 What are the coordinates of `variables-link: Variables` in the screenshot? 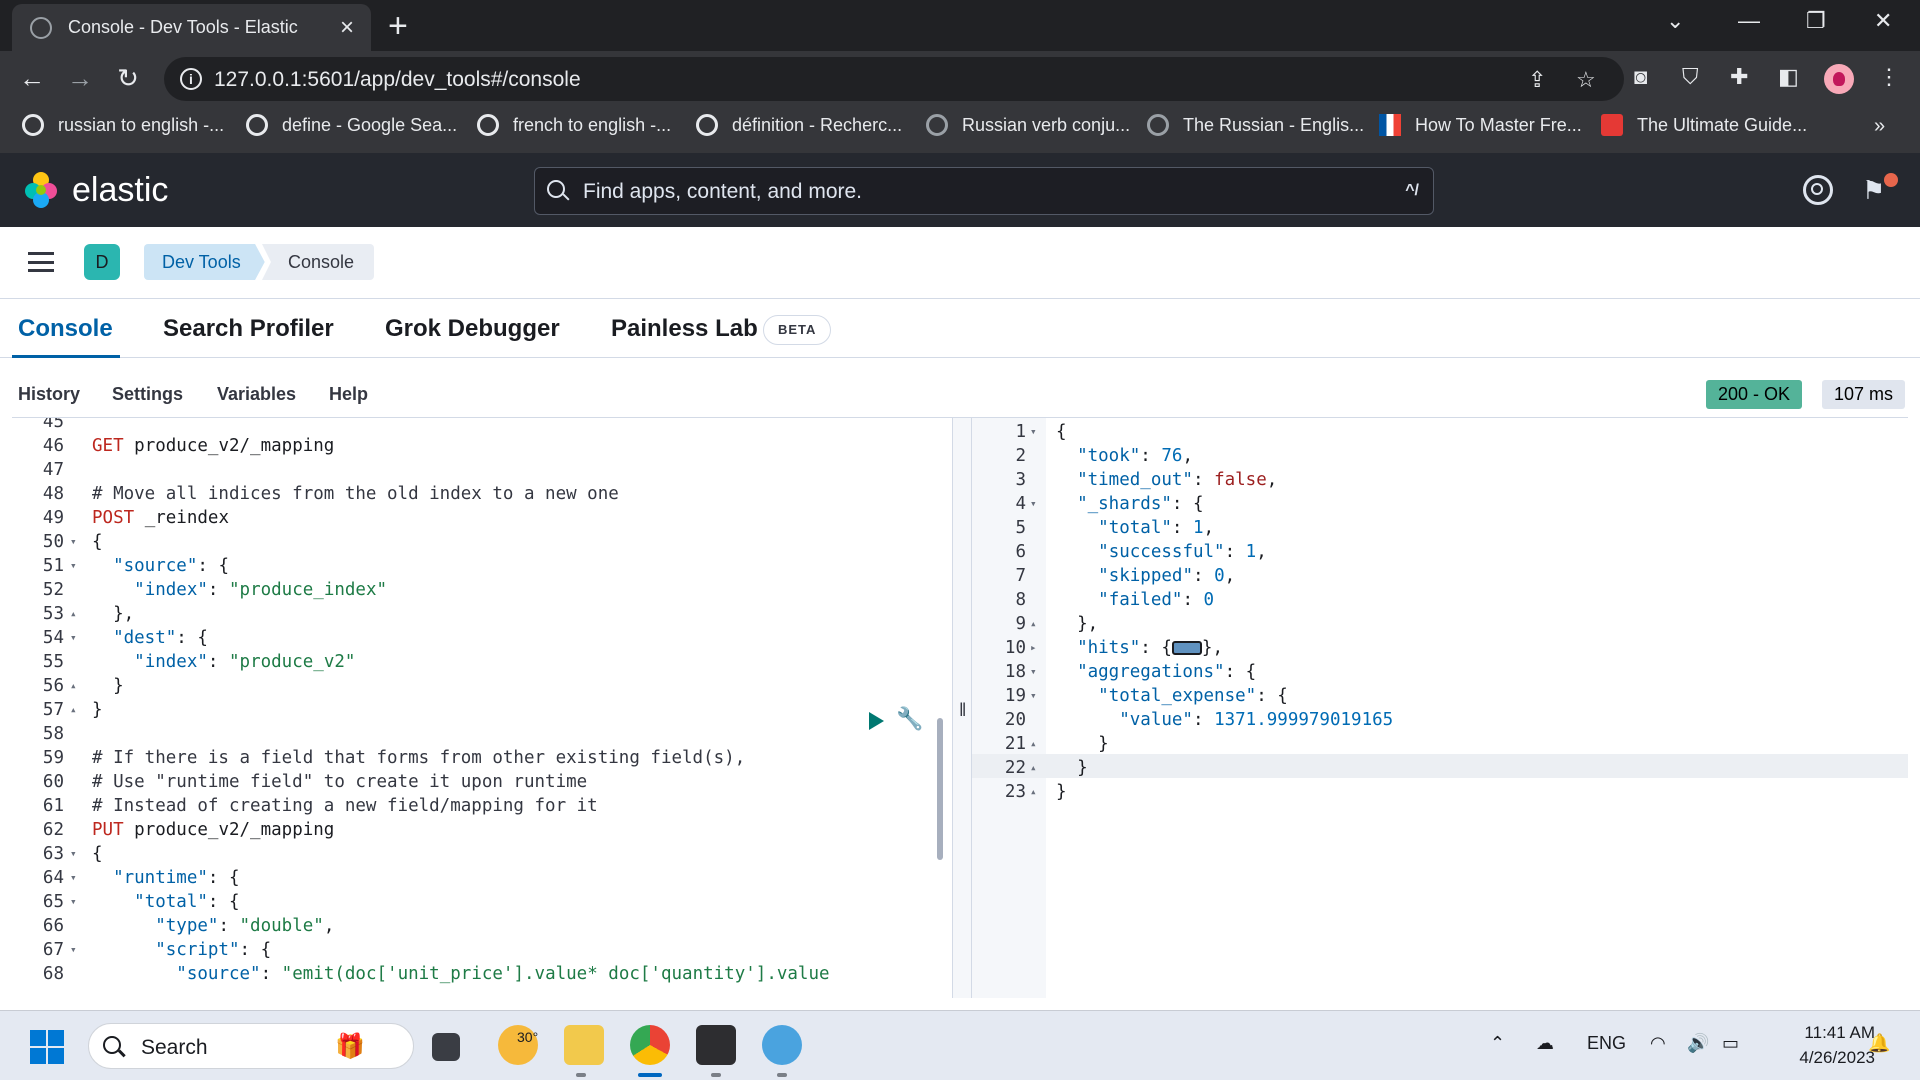 It's located at (256, 394).